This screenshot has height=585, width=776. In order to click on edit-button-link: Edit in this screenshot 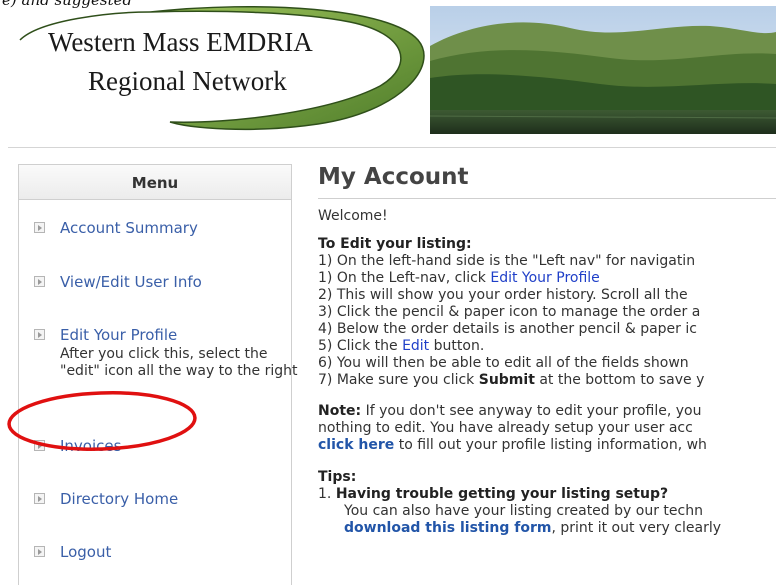, I will do `click(415, 346)`.